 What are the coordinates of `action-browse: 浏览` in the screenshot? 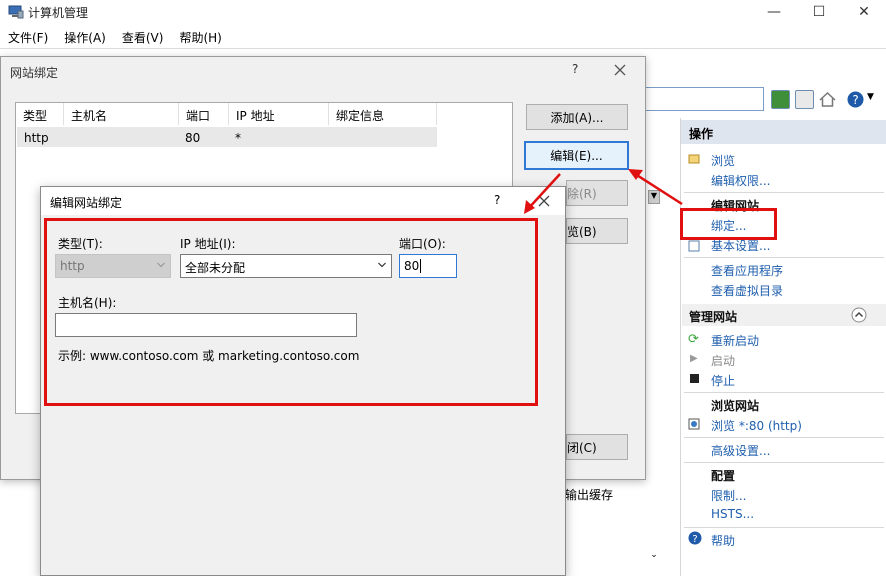 It's located at (723, 160).